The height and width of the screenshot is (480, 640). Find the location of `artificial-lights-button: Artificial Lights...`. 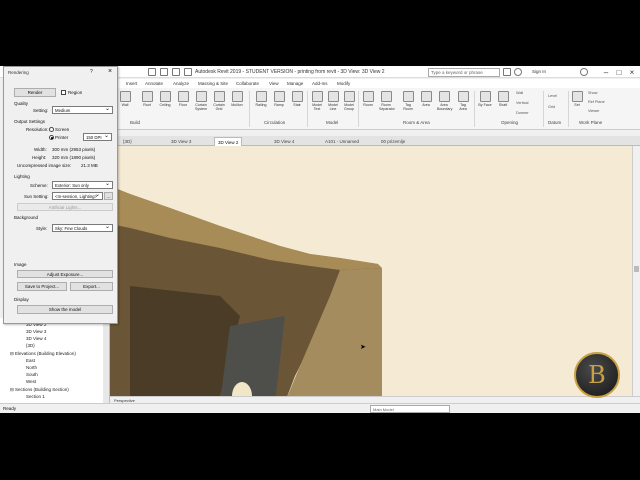

artificial-lights-button: Artificial Lights... is located at coordinates (65, 207).